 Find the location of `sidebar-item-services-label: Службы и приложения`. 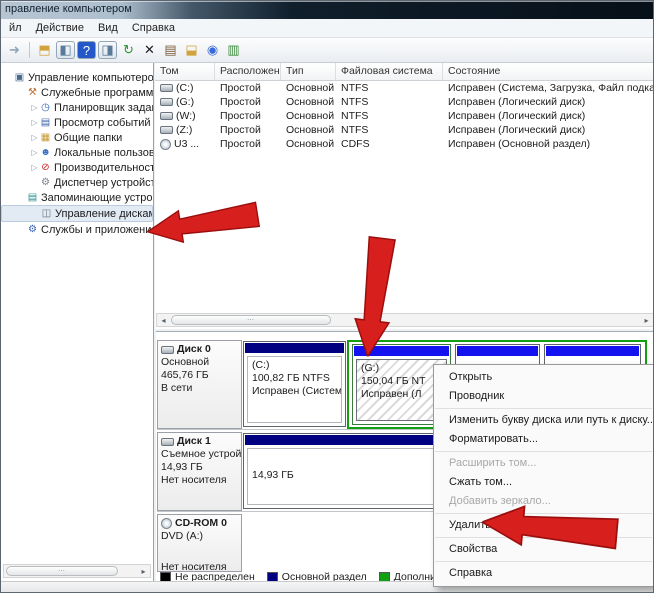

sidebar-item-services-label: Службы и приложения is located at coordinates (97, 229).